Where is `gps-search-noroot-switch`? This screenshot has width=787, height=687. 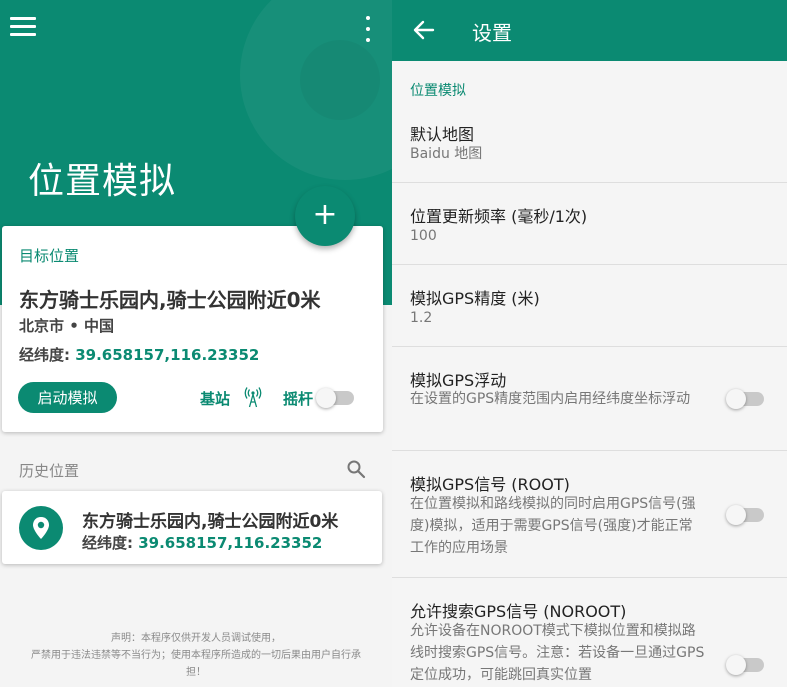 gps-search-noroot-switch is located at coordinates (745, 665).